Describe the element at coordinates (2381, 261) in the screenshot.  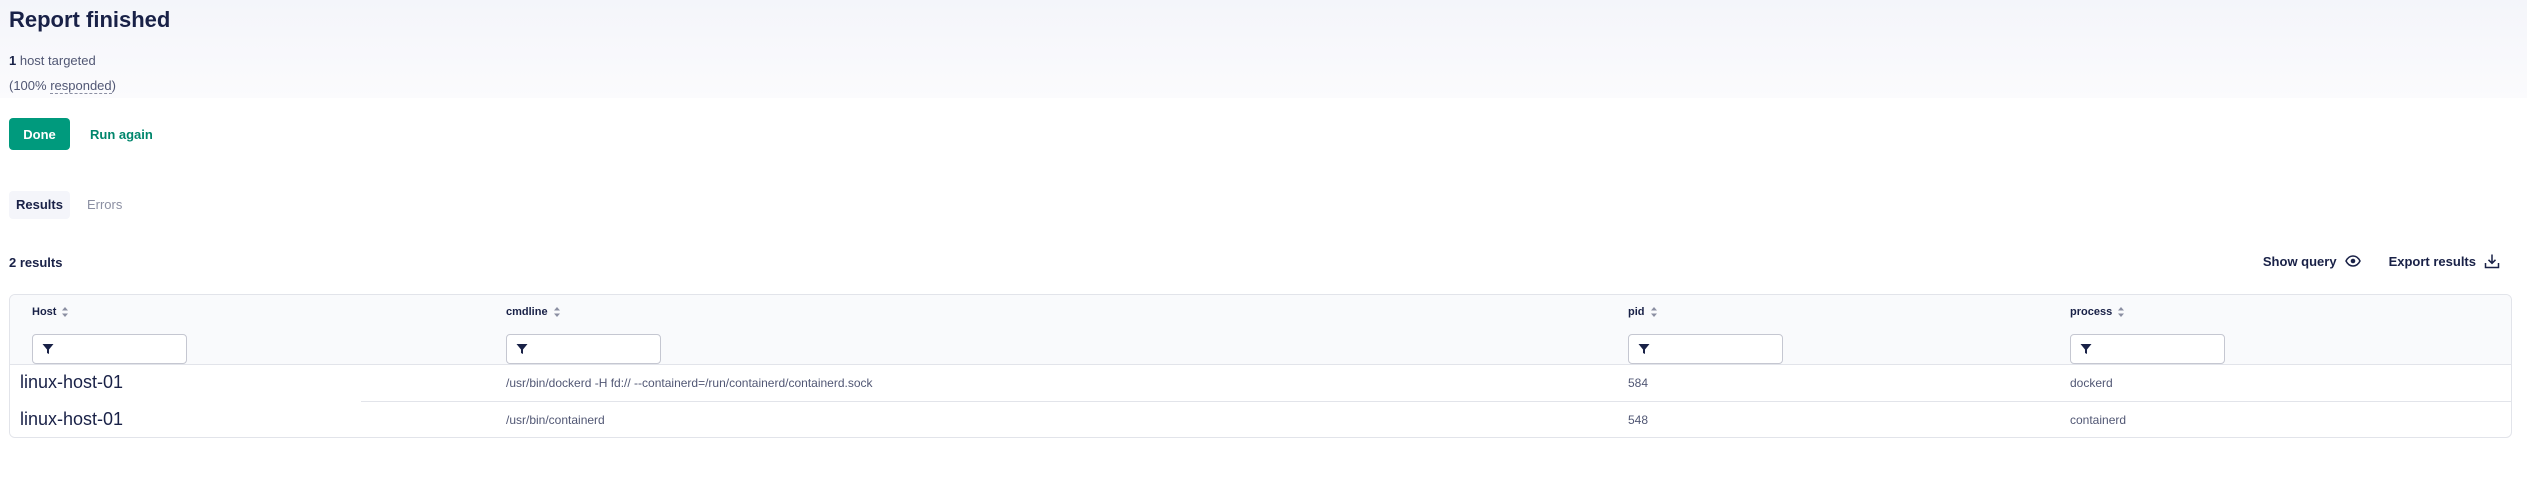
I see `results-toolbar: Show query Export results` at that location.